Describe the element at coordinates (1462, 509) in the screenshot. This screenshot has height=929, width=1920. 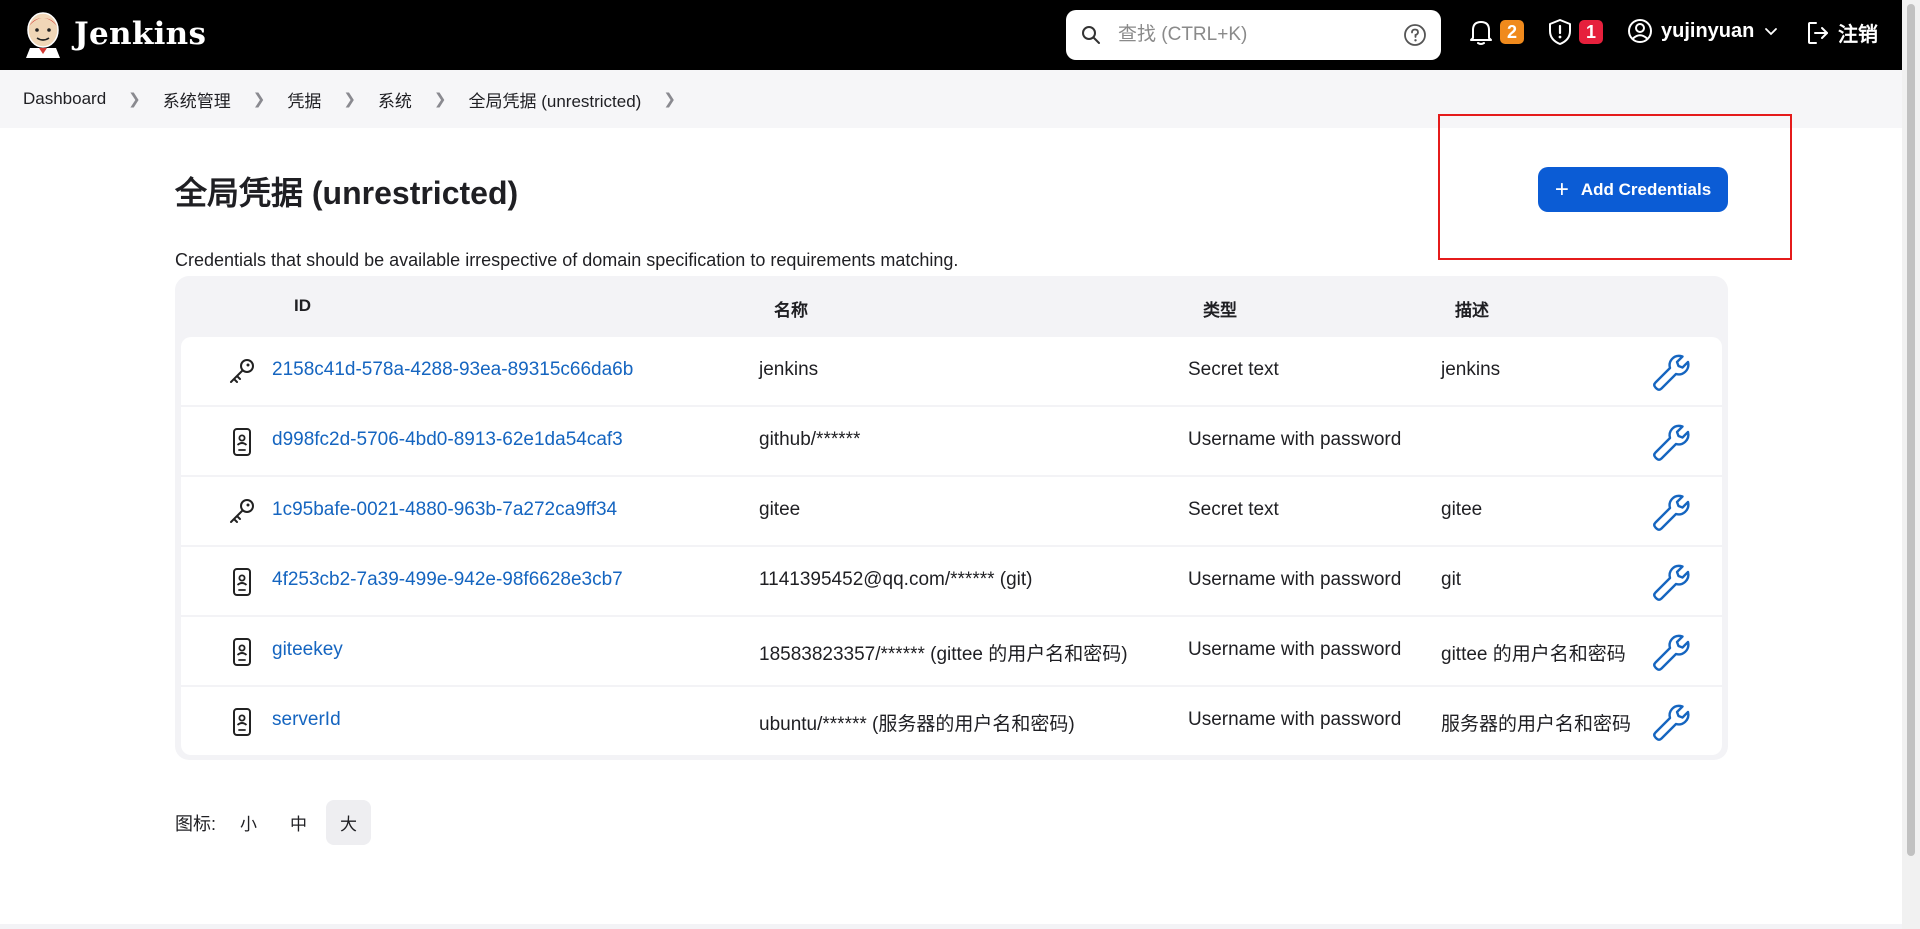
I see `credential-description: gitee` at that location.